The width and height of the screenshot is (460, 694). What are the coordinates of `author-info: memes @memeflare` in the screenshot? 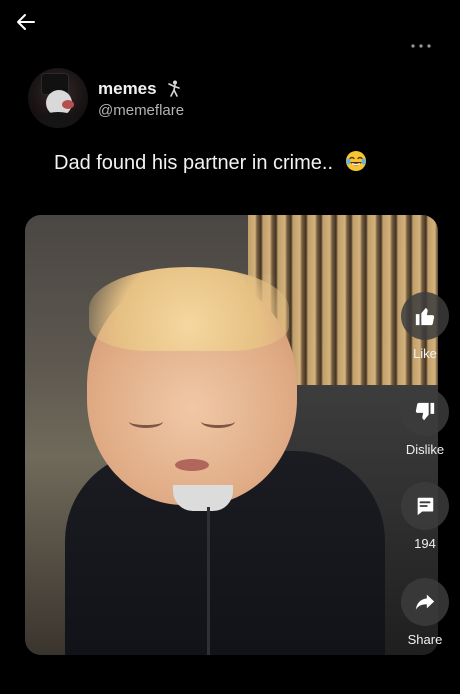 It's located at (141, 98).